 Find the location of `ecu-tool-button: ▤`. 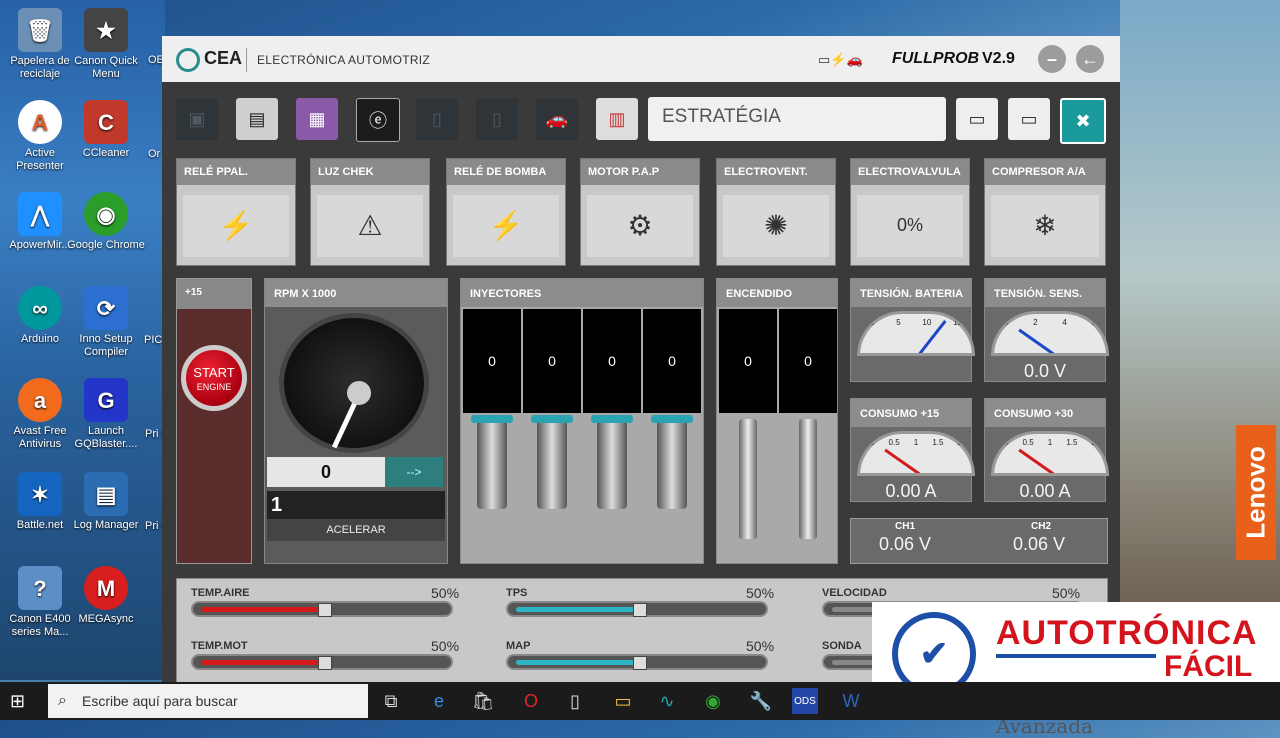

ecu-tool-button: ▤ is located at coordinates (257, 119).